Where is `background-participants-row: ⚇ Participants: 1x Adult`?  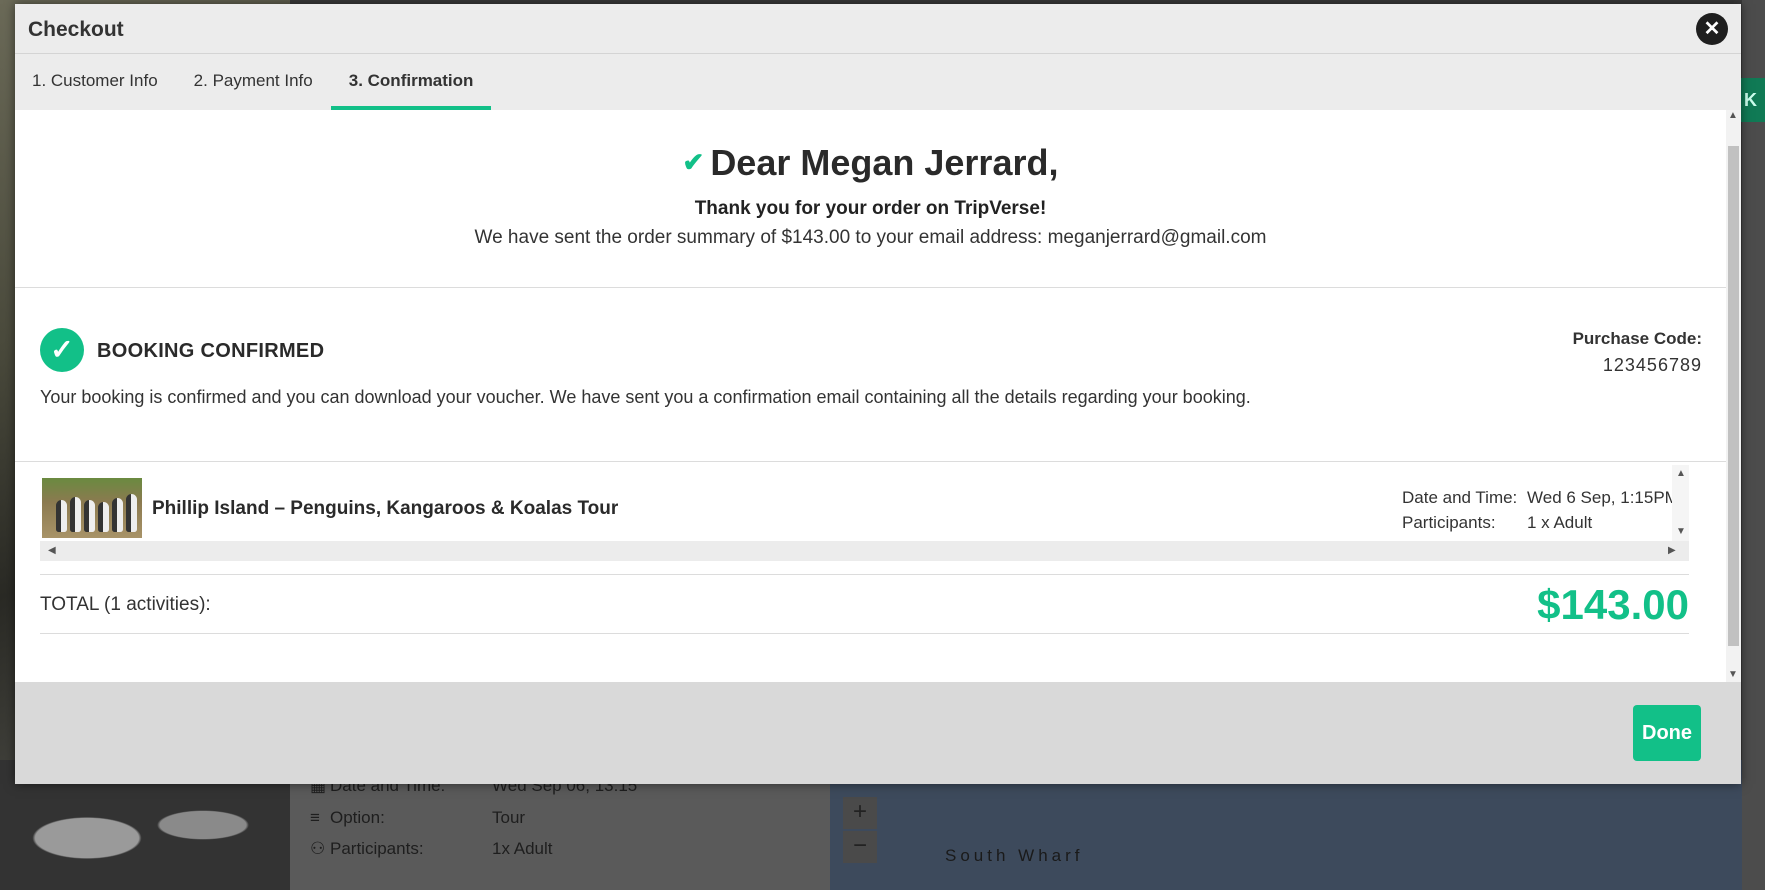 background-participants-row: ⚇ Participants: 1x Adult is located at coordinates (431, 849).